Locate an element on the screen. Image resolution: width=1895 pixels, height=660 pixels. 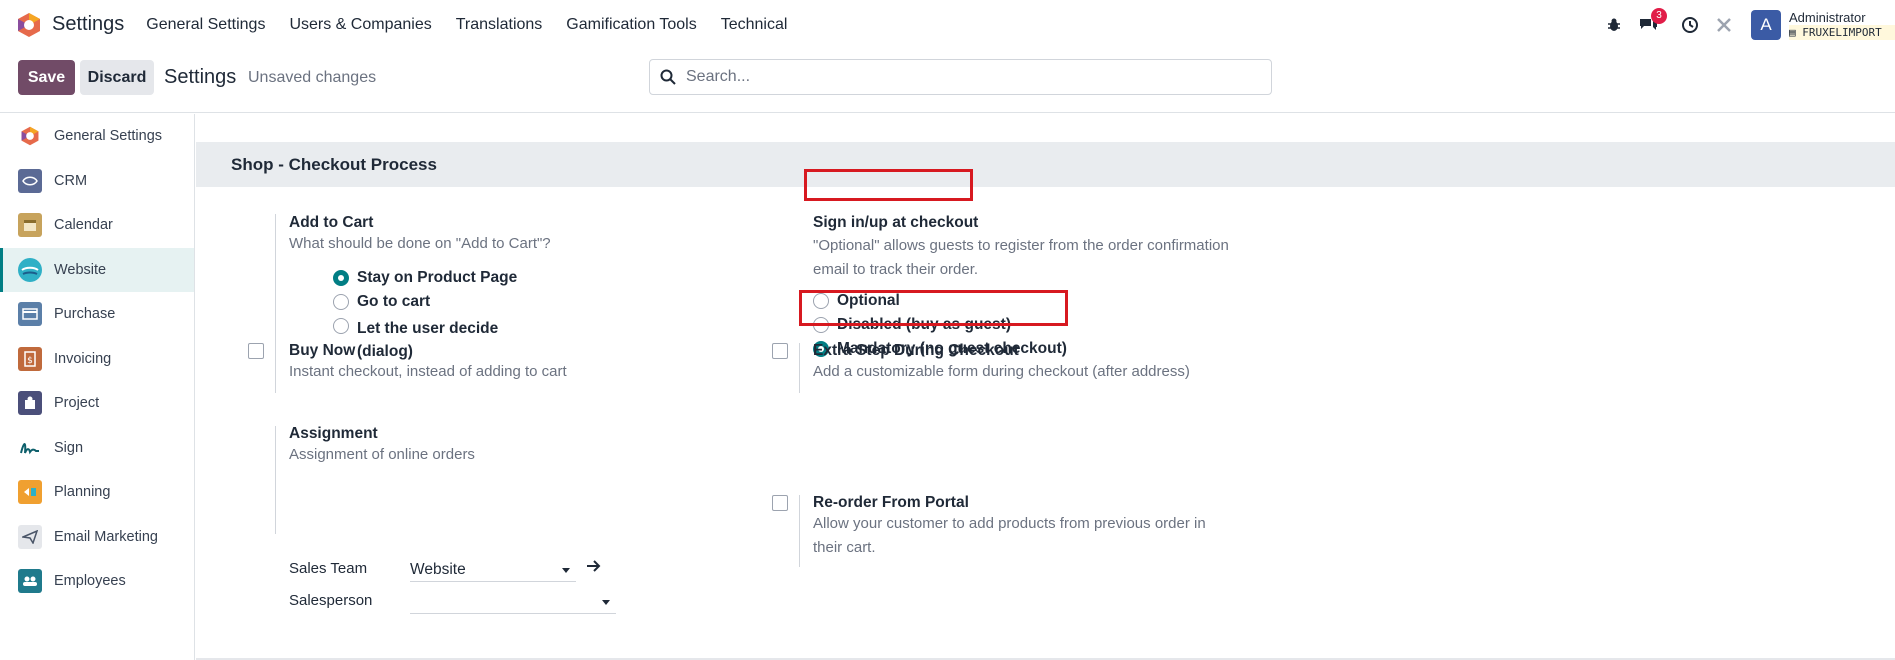
sidebar-item-crm: CRM is located at coordinates (97, 181).